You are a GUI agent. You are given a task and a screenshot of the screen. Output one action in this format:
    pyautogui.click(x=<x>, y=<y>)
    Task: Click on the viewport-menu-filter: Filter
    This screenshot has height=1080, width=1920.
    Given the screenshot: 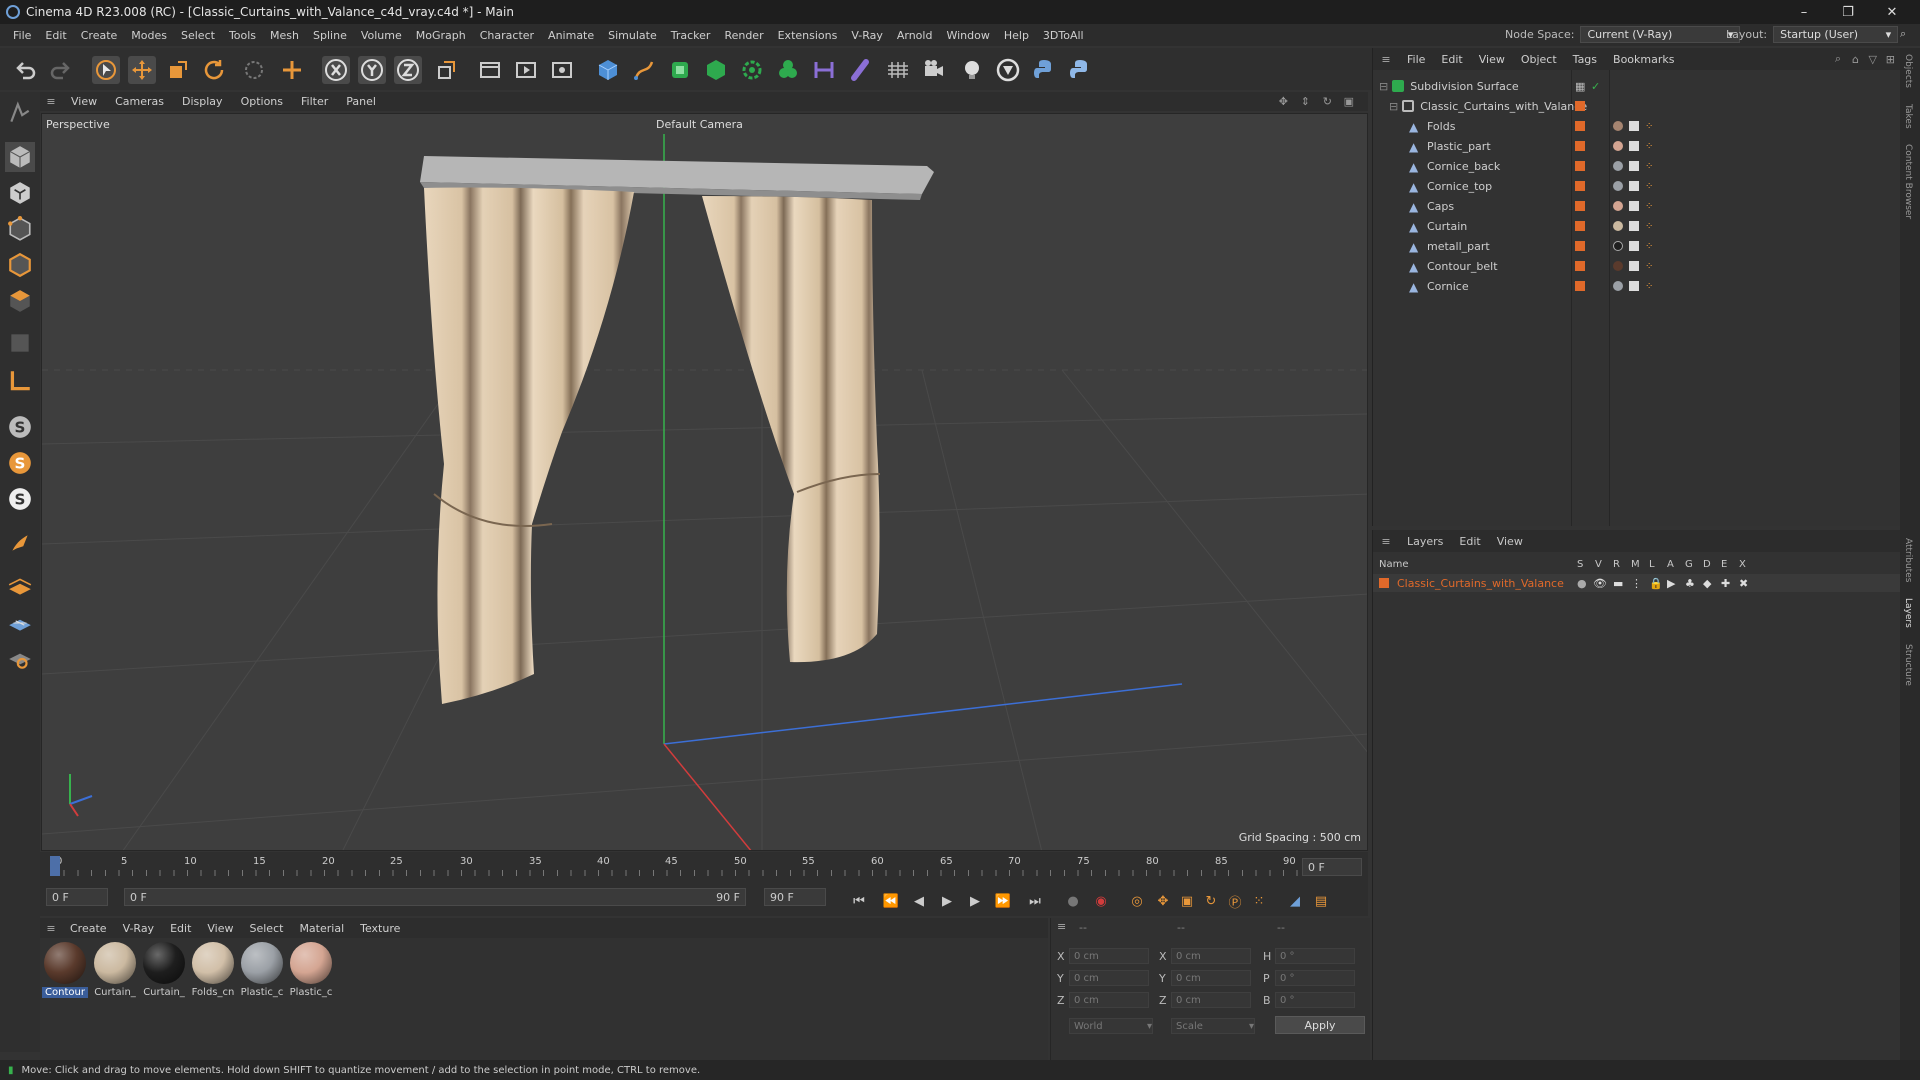 What is the action you would take?
    pyautogui.click(x=314, y=101)
    